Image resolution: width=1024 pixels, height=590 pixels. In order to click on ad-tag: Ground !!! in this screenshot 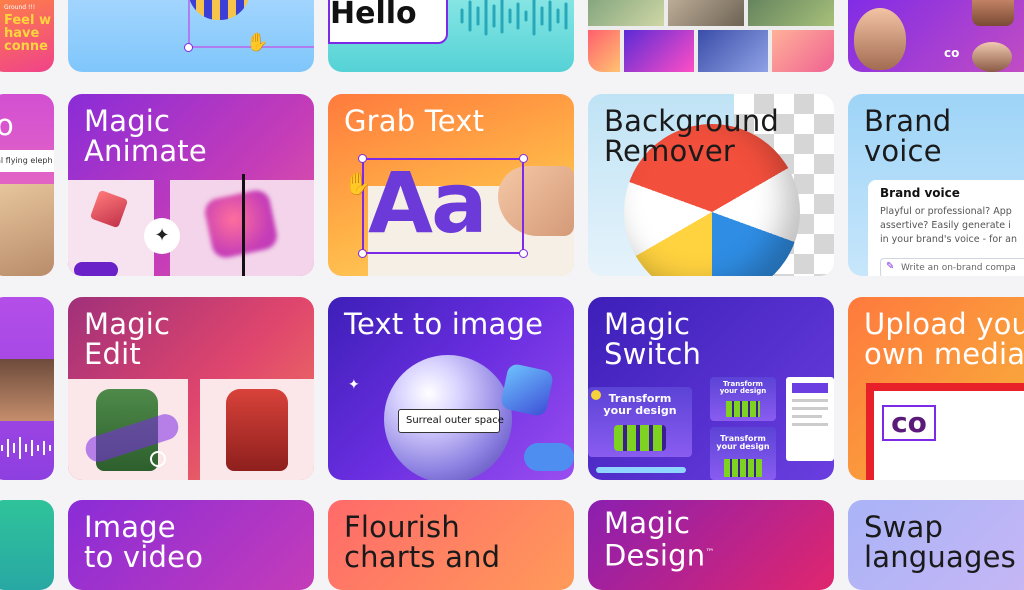, I will do `click(20, 7)`.